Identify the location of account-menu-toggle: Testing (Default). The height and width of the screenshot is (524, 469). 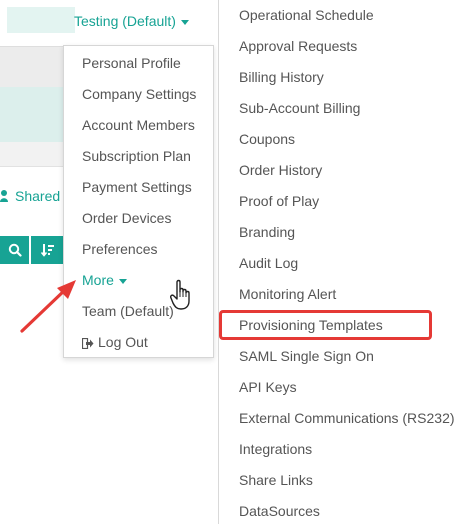
(131, 21).